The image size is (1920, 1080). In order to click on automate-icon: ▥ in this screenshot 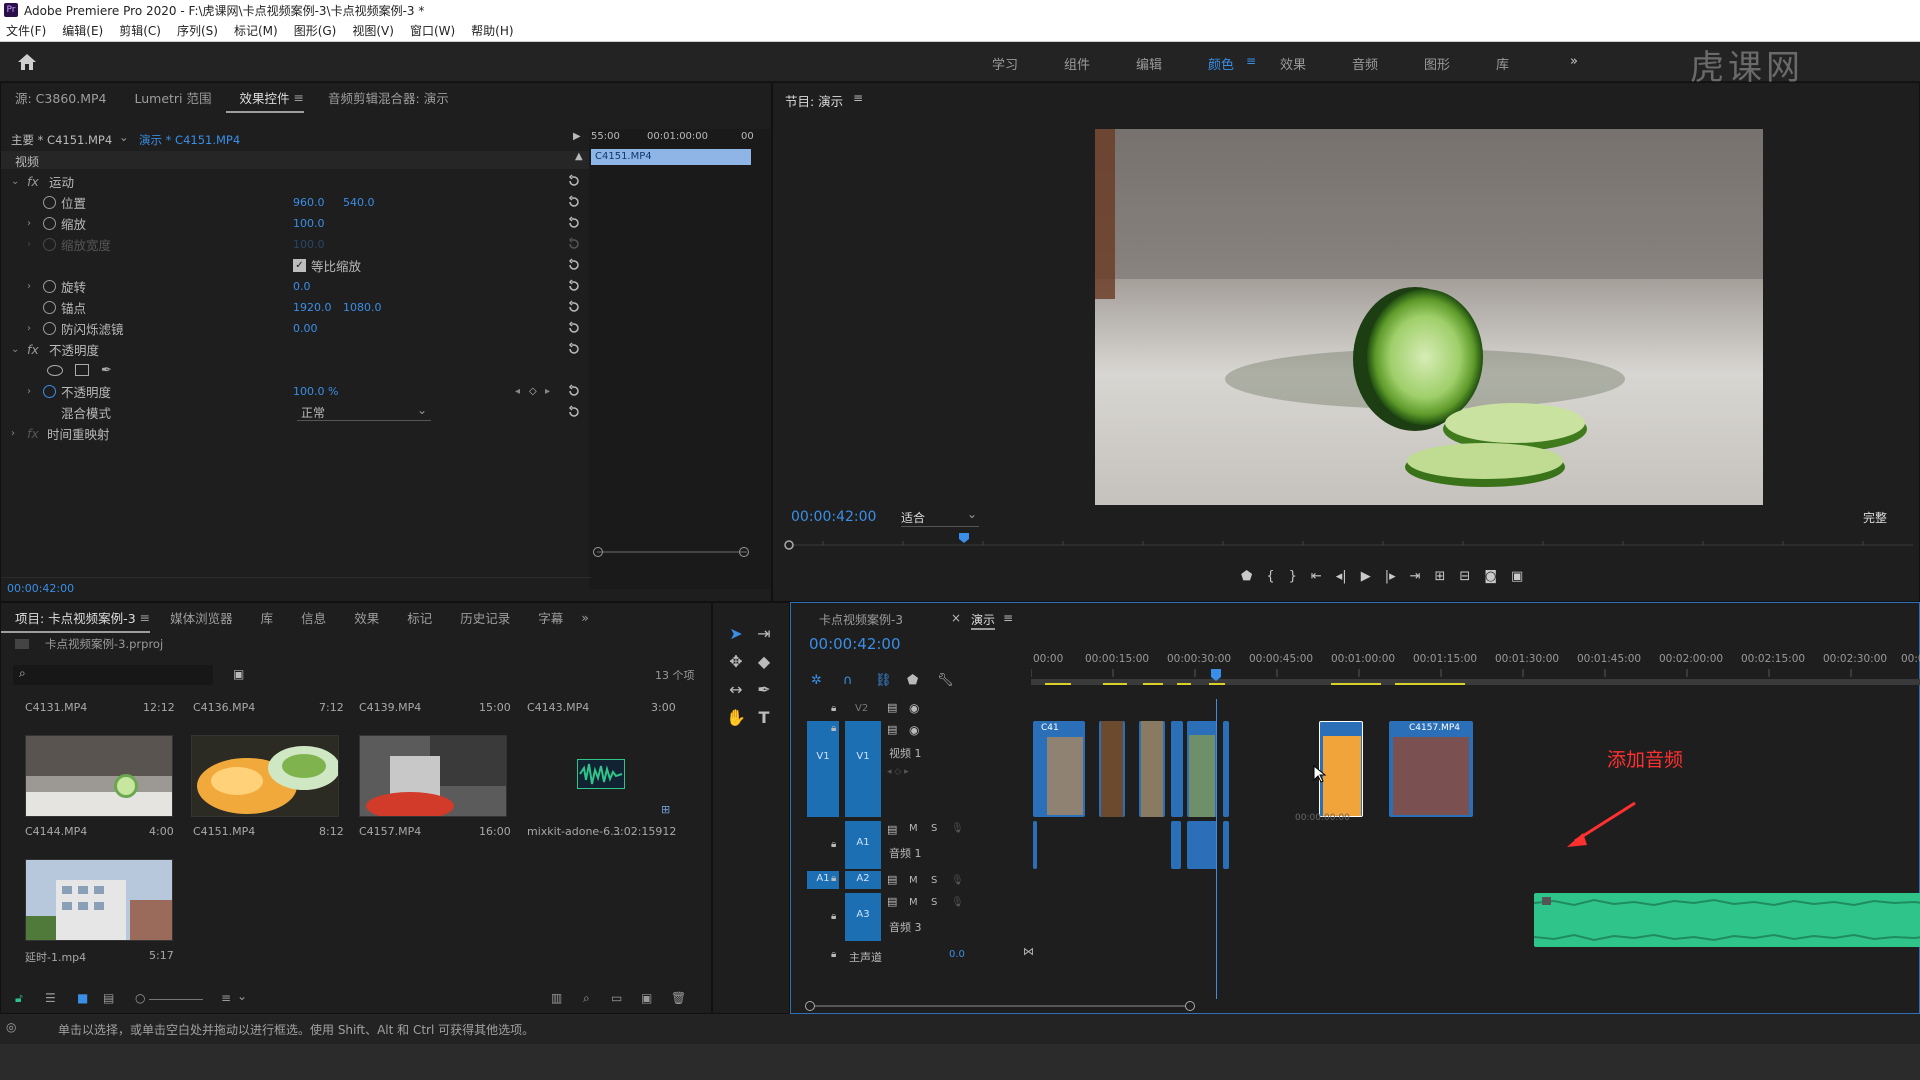, I will do `click(556, 998)`.